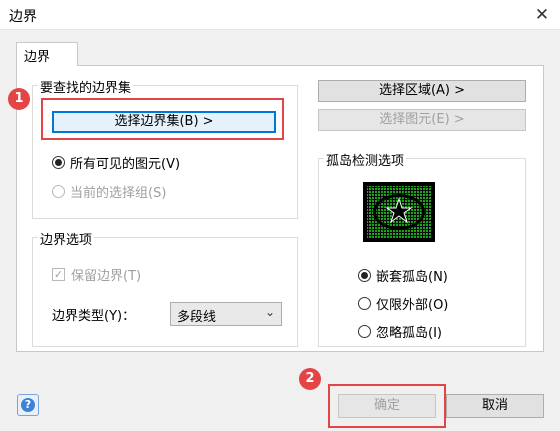 This screenshot has height=431, width=560. Describe the element at coordinates (106, 276) in the screenshot. I see `keep-boundary-label: 保留边界(T)` at that location.